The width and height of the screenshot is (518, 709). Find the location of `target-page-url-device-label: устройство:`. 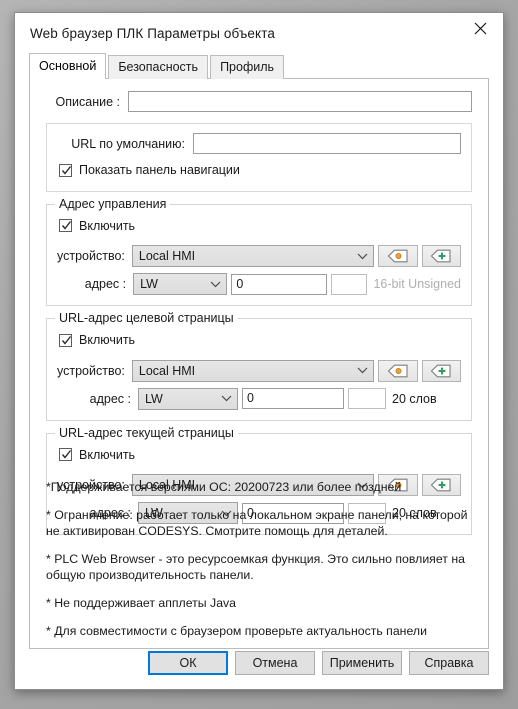

target-page-url-device-label: устройство: is located at coordinates (91, 370).